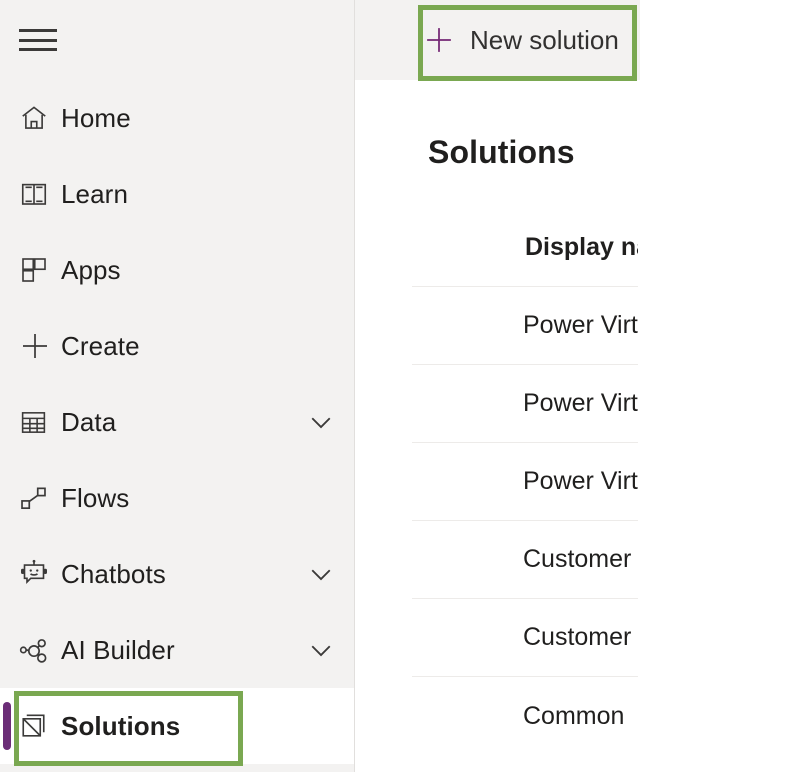 The width and height of the screenshot is (812, 772). What do you see at coordinates (94, 193) in the screenshot?
I see `sidebar-item-label: Learn` at bounding box center [94, 193].